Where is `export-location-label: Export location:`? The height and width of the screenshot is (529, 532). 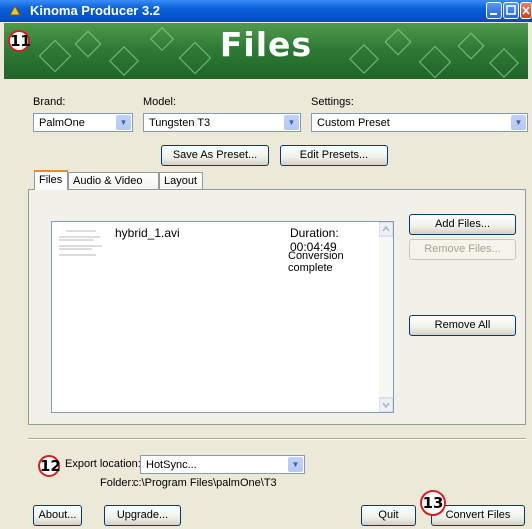 export-location-label: Export location: is located at coordinates (103, 464).